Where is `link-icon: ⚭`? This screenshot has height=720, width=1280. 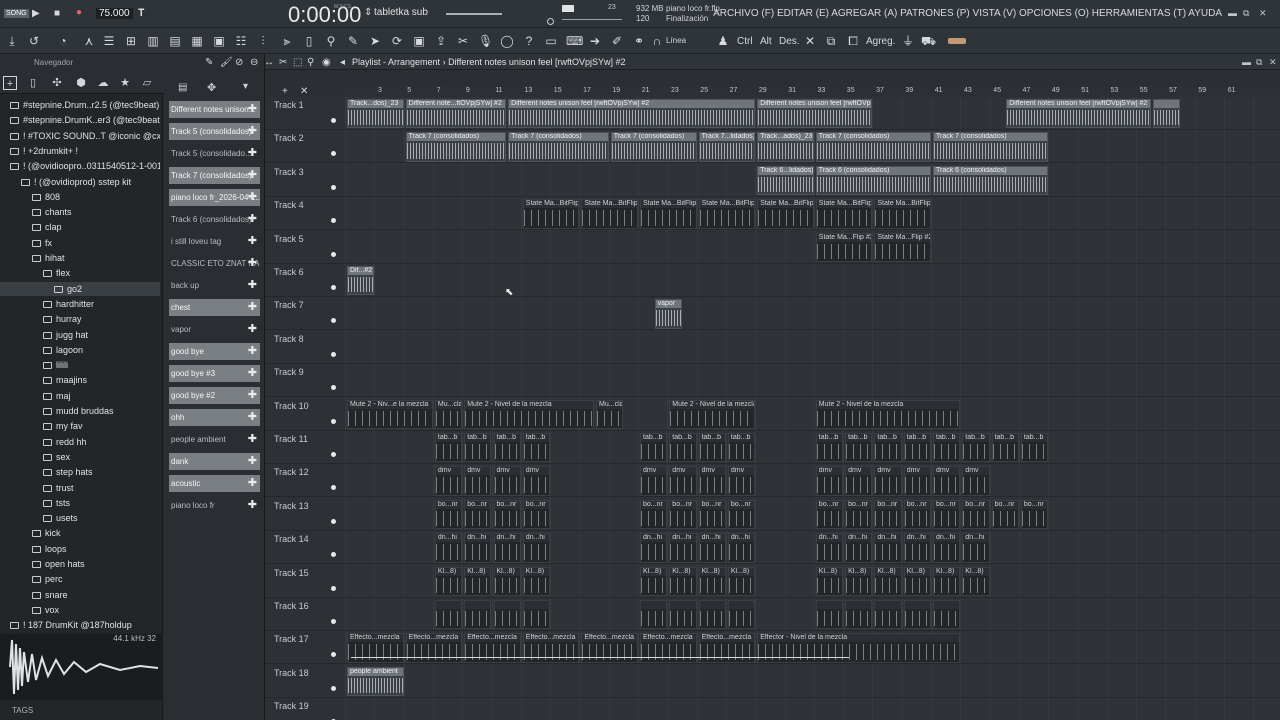
link-icon: ⚭ is located at coordinates (639, 41).